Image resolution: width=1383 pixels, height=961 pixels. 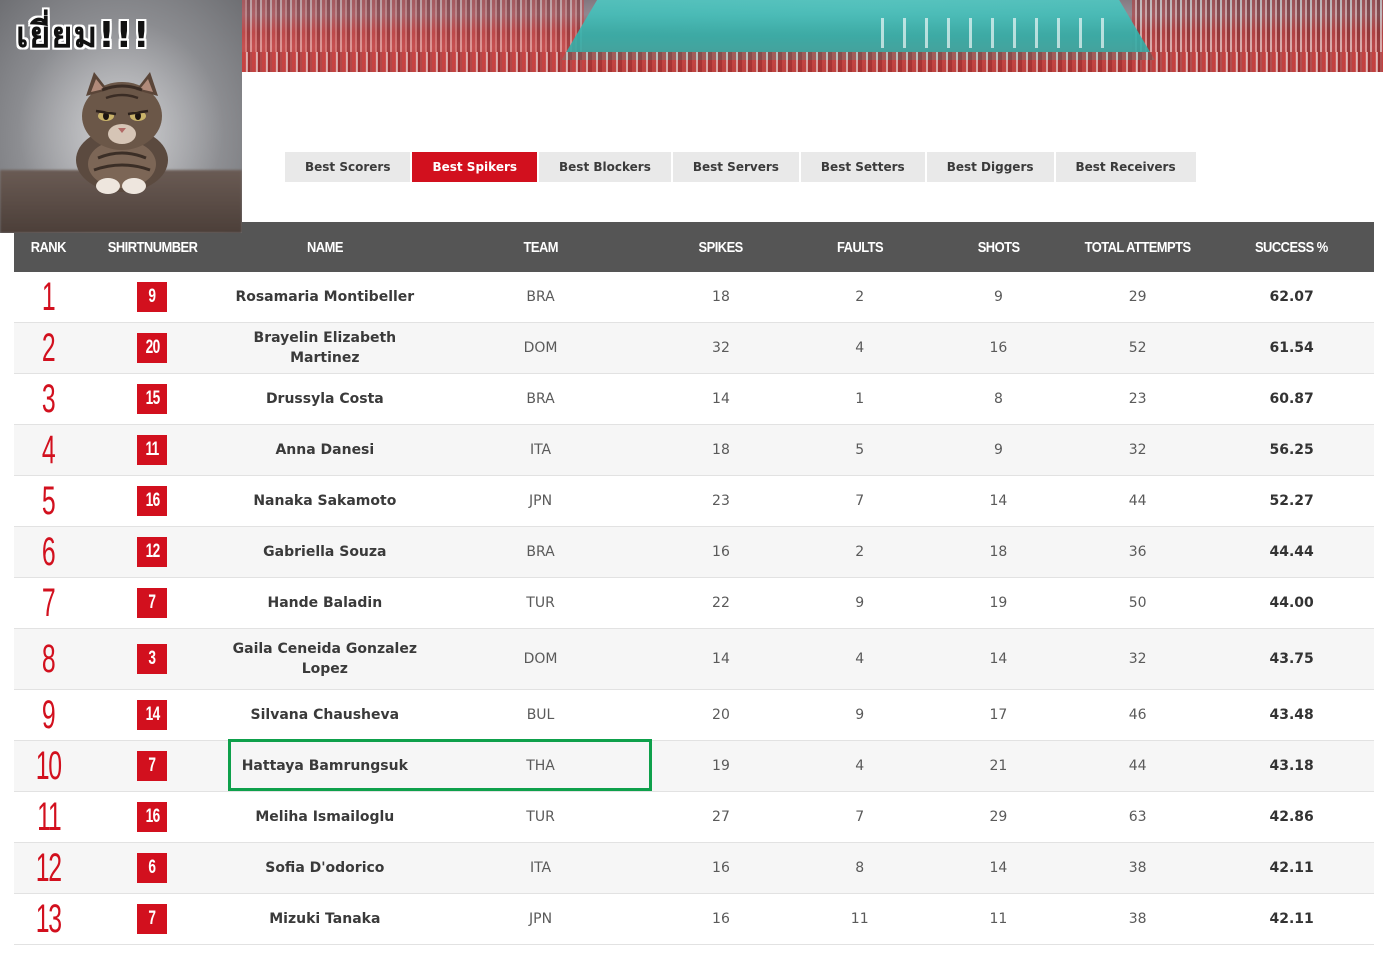 What do you see at coordinates (122, 133) in the screenshot?
I see `cat-illustration` at bounding box center [122, 133].